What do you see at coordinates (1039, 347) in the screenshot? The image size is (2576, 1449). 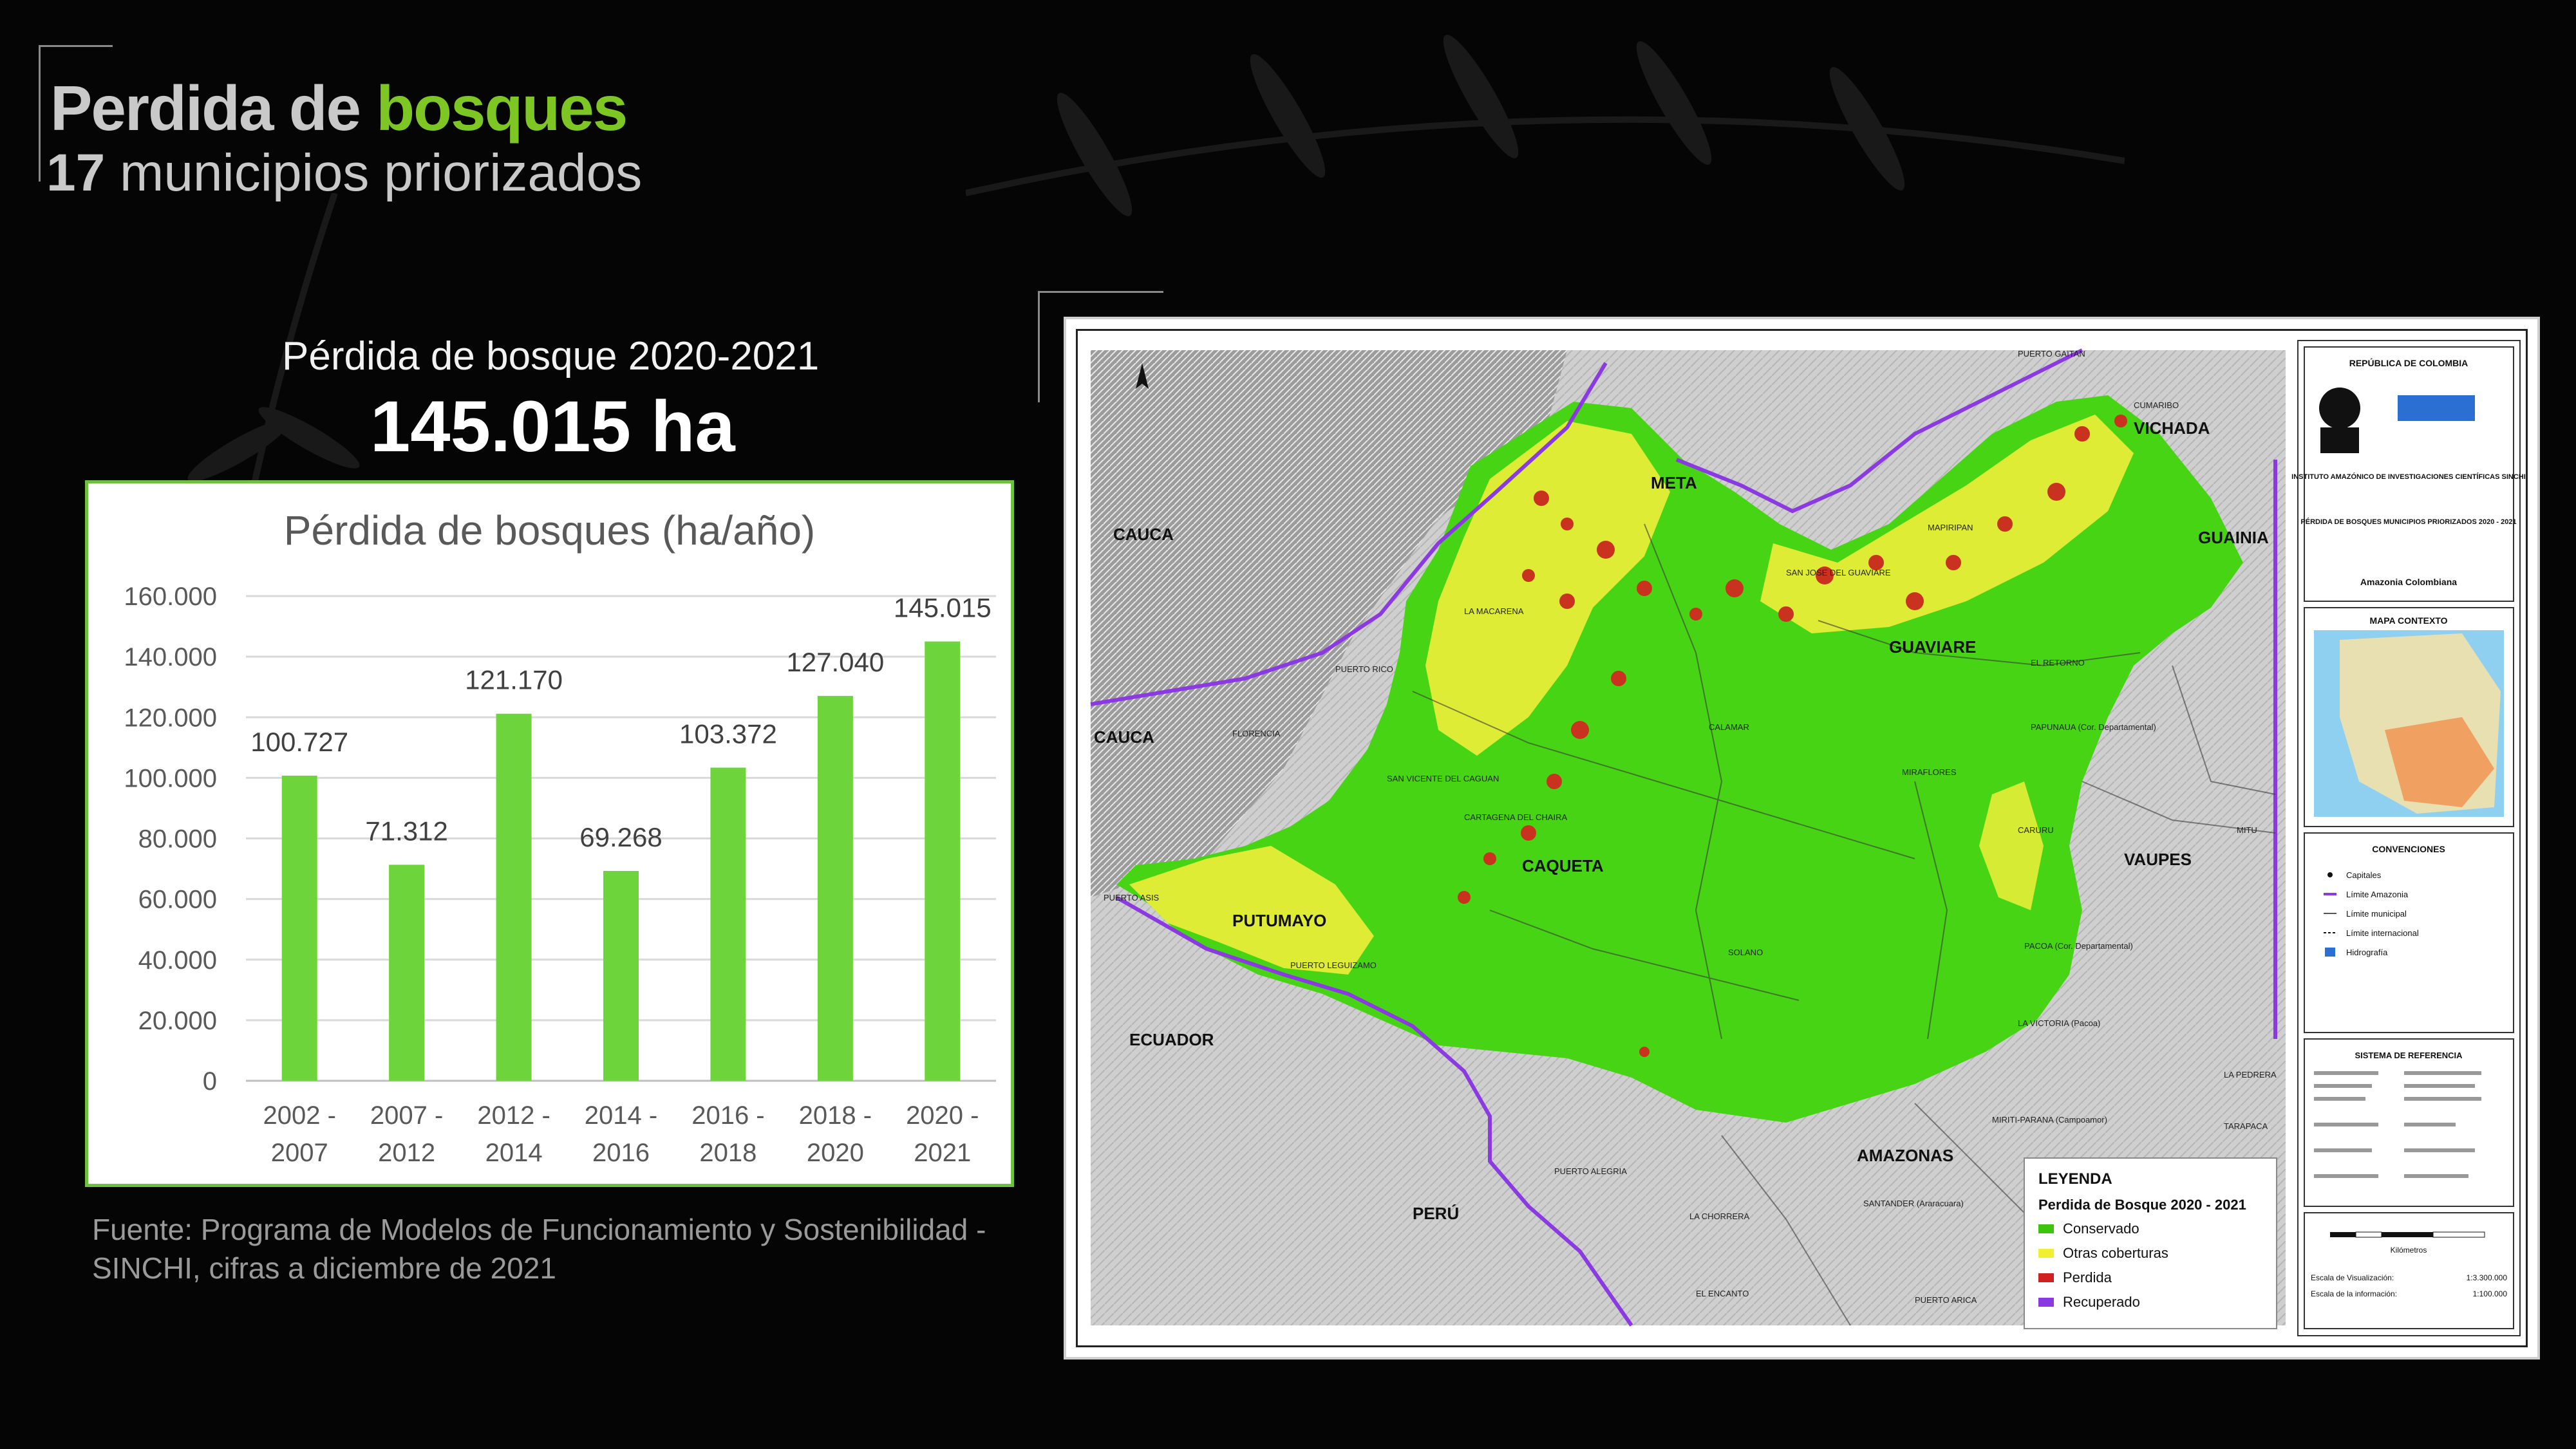 I see `map-accent-line-v` at bounding box center [1039, 347].